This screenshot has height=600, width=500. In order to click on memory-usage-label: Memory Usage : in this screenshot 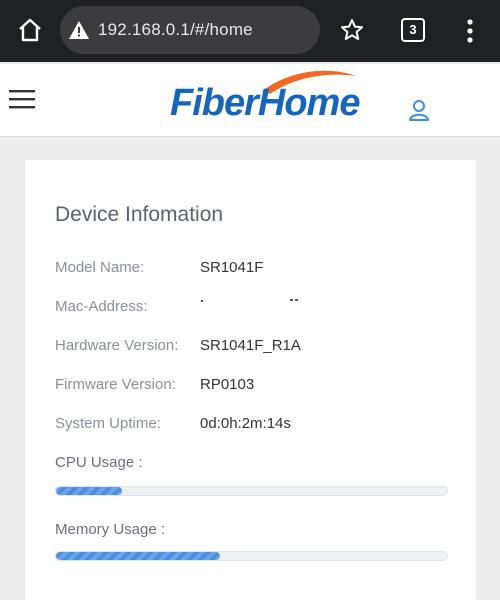, I will do `click(110, 529)`.